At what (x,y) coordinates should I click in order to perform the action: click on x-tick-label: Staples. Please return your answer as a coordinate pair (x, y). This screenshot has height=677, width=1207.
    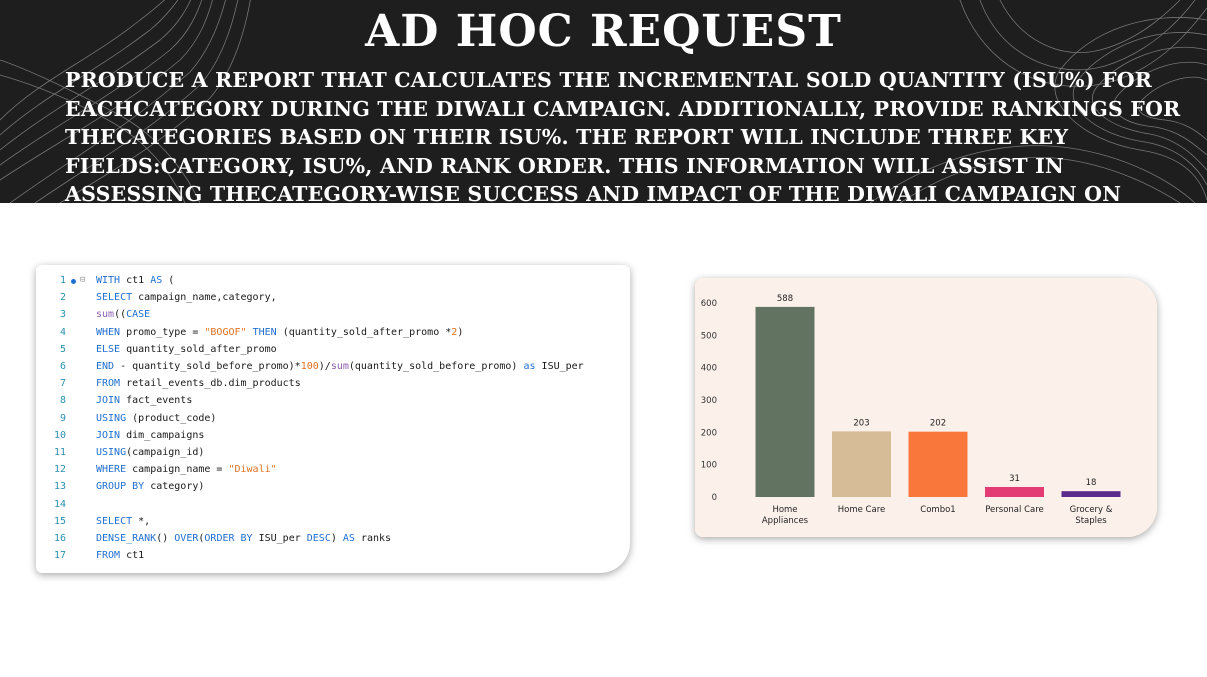
    Looking at the image, I should click on (1091, 521).